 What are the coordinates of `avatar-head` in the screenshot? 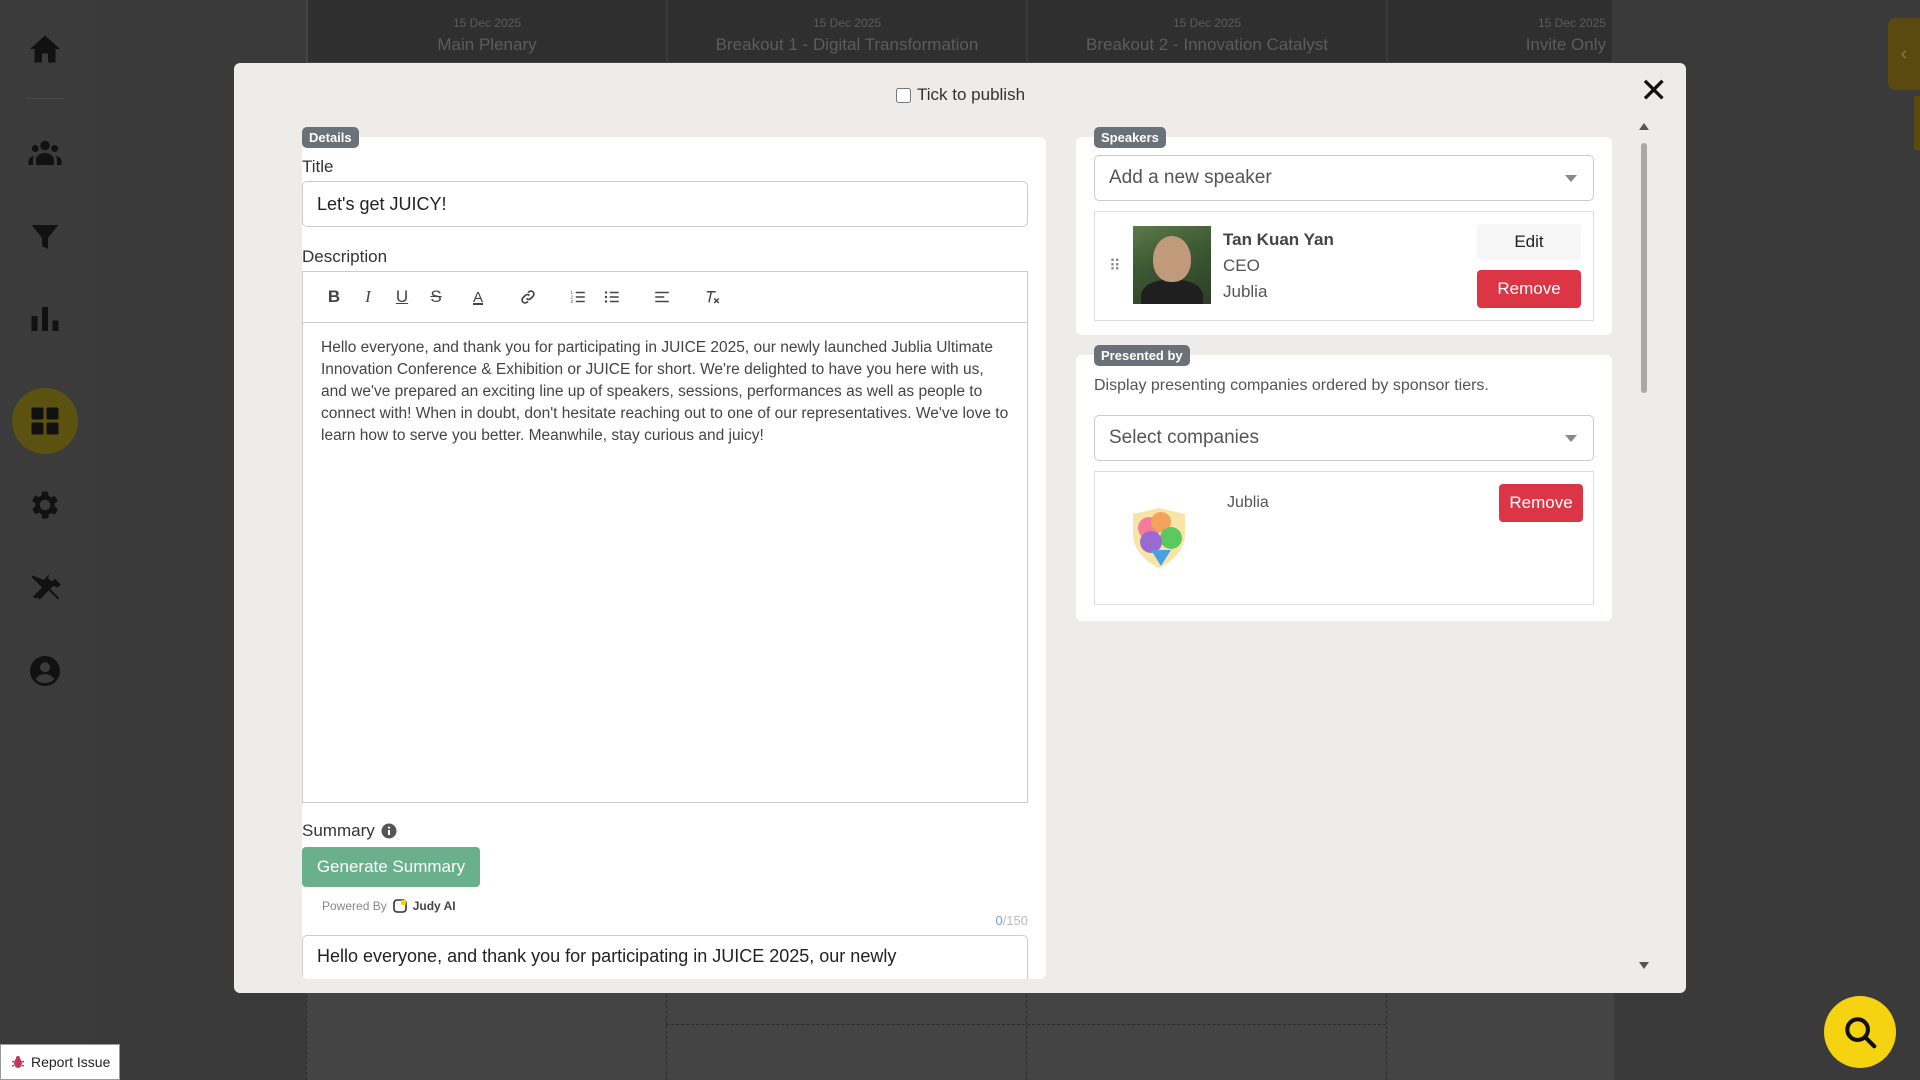 It's located at (1172, 259).